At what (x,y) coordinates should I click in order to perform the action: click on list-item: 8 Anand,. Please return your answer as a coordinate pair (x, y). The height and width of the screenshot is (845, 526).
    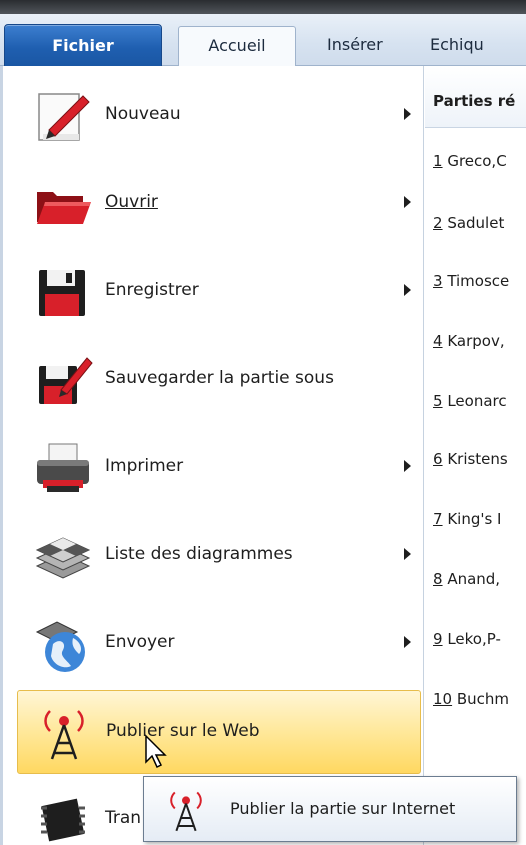
    Looking at the image, I should click on (479, 579).